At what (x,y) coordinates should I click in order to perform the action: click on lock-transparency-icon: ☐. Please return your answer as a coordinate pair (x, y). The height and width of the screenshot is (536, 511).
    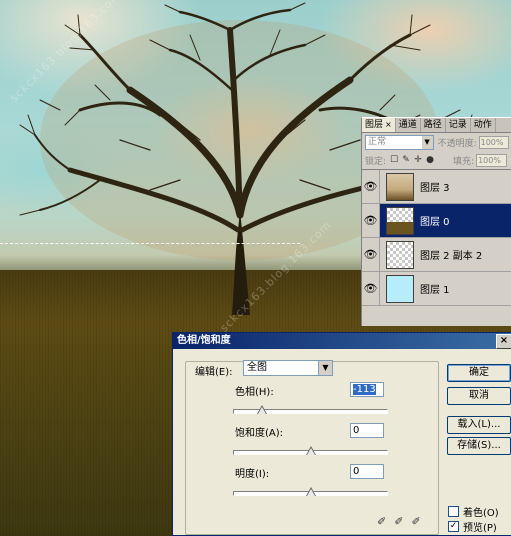
    Looking at the image, I should click on (394, 160).